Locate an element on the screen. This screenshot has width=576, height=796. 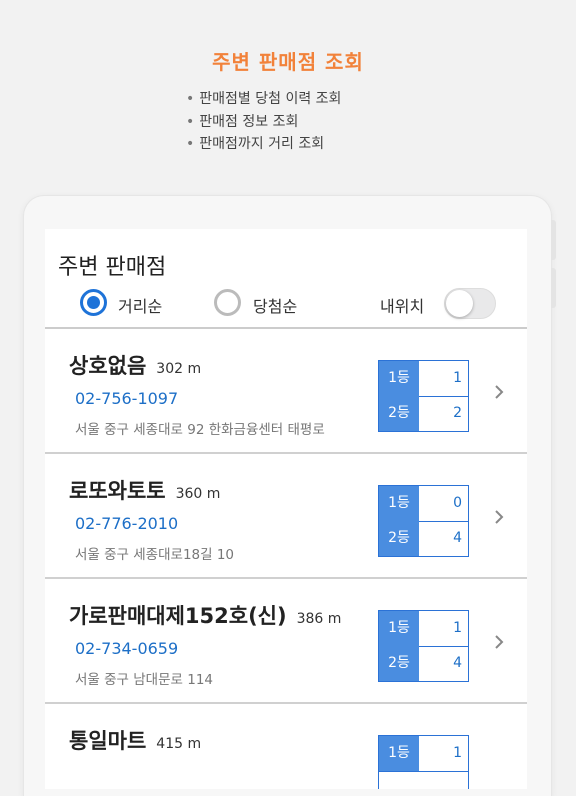
feature-item: • 판매점까지 거리 조회 is located at coordinates (263, 144).